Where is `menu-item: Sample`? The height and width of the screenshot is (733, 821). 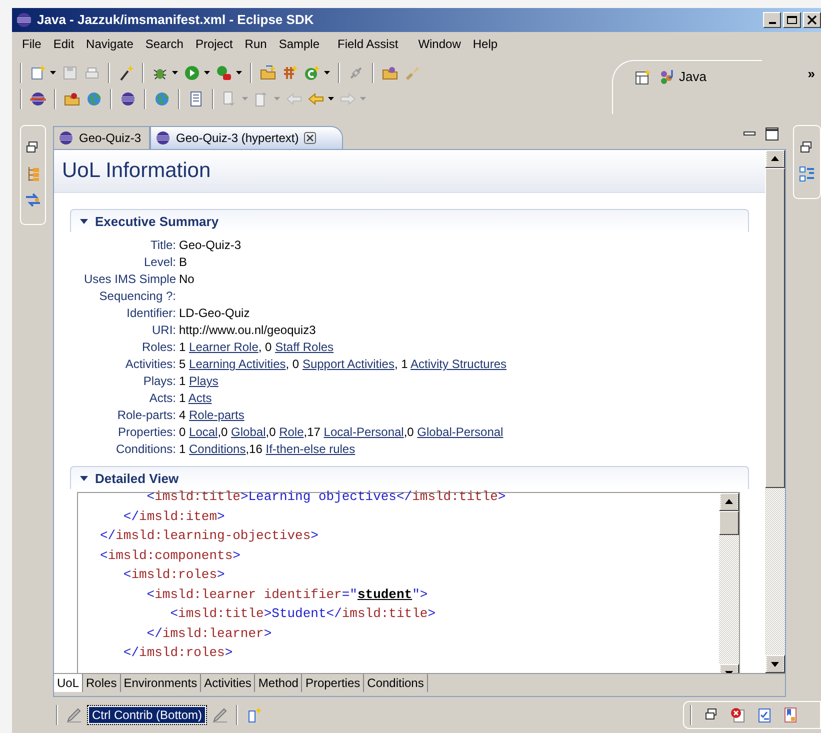 menu-item: Sample is located at coordinates (299, 43).